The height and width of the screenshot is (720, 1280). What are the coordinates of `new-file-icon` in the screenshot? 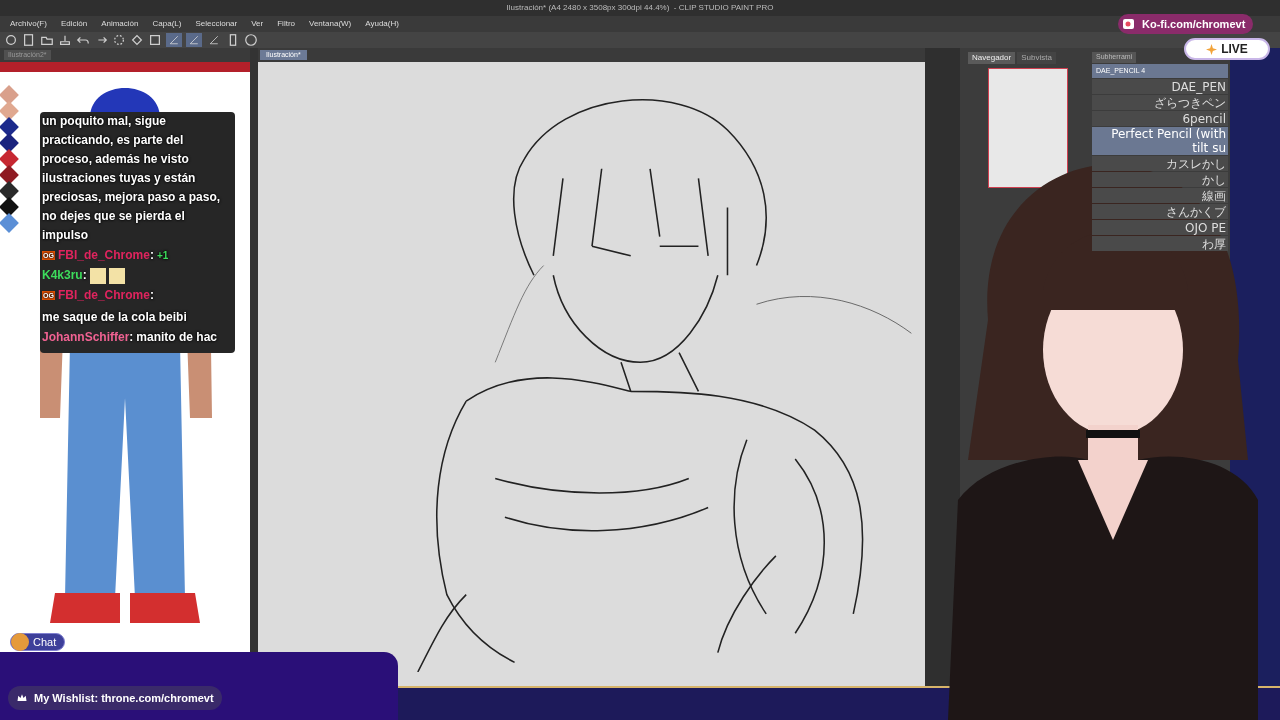 It's located at (29, 40).